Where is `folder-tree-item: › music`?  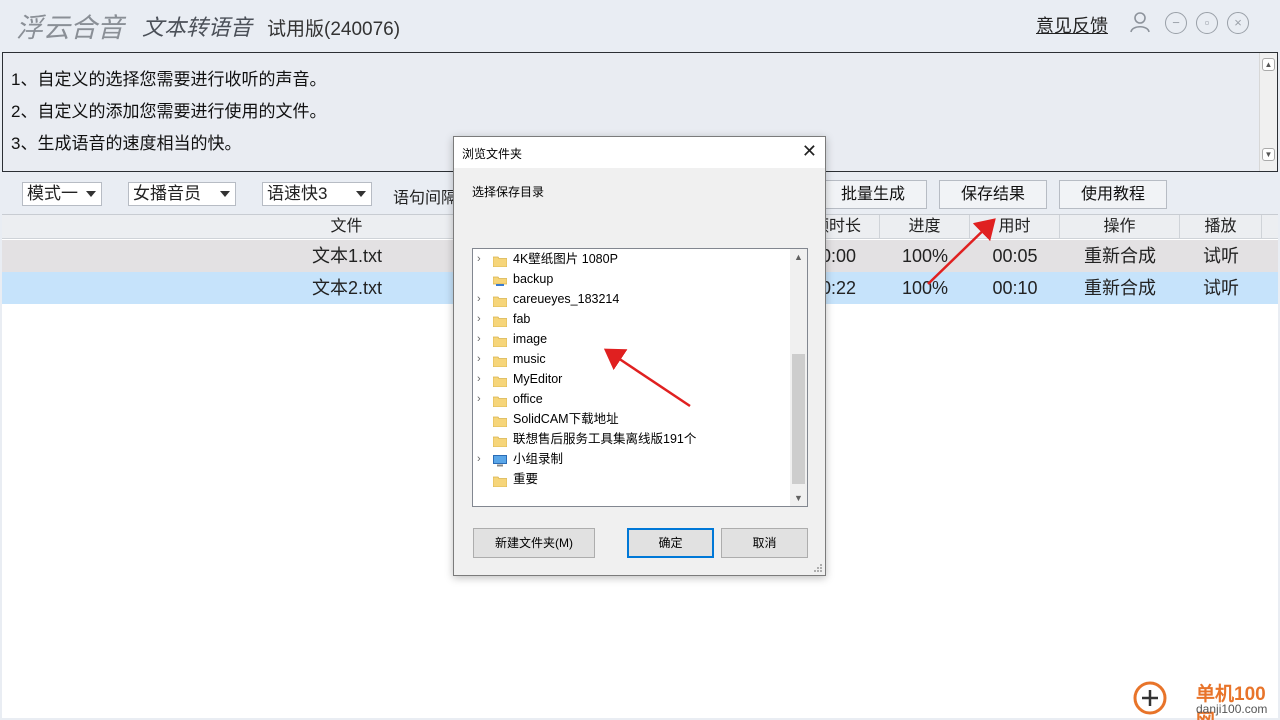
folder-tree-item: › music is located at coordinates (632, 359).